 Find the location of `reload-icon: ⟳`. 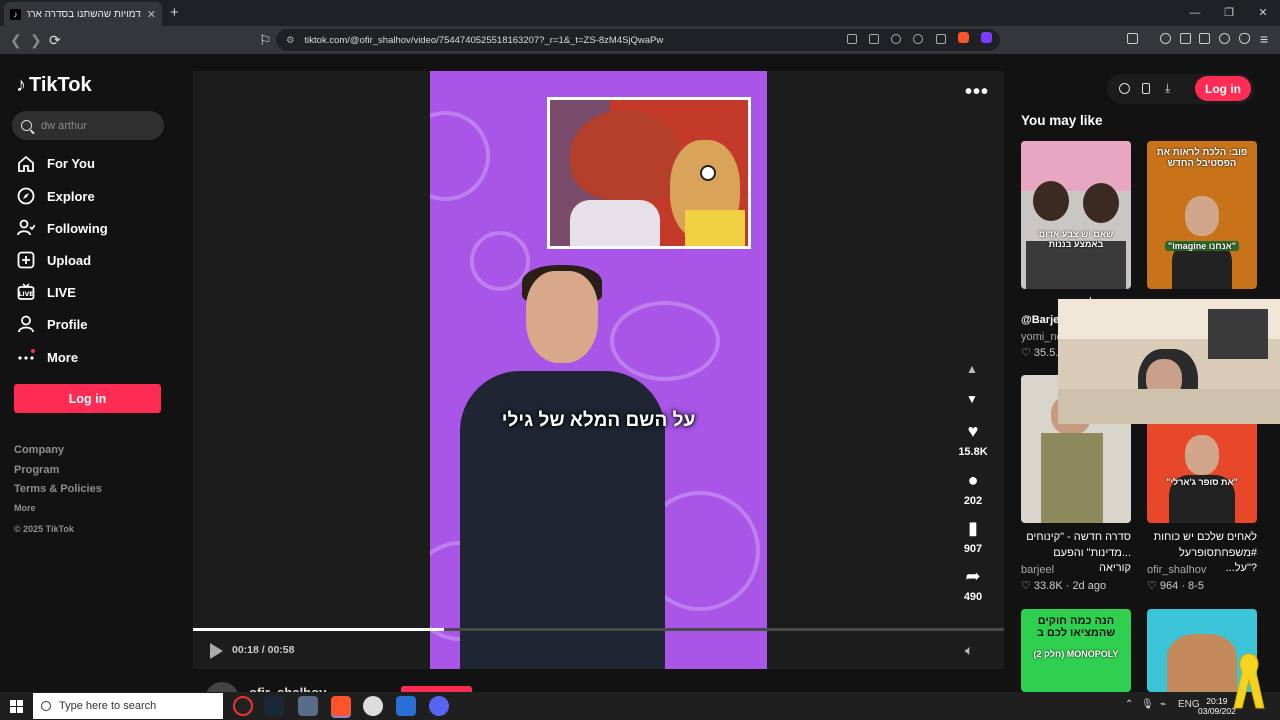

reload-icon: ⟳ is located at coordinates (55, 40).